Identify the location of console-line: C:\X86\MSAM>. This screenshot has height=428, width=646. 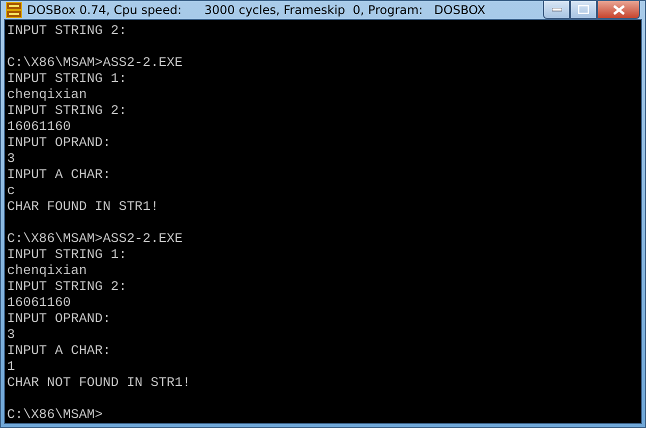
(55, 415).